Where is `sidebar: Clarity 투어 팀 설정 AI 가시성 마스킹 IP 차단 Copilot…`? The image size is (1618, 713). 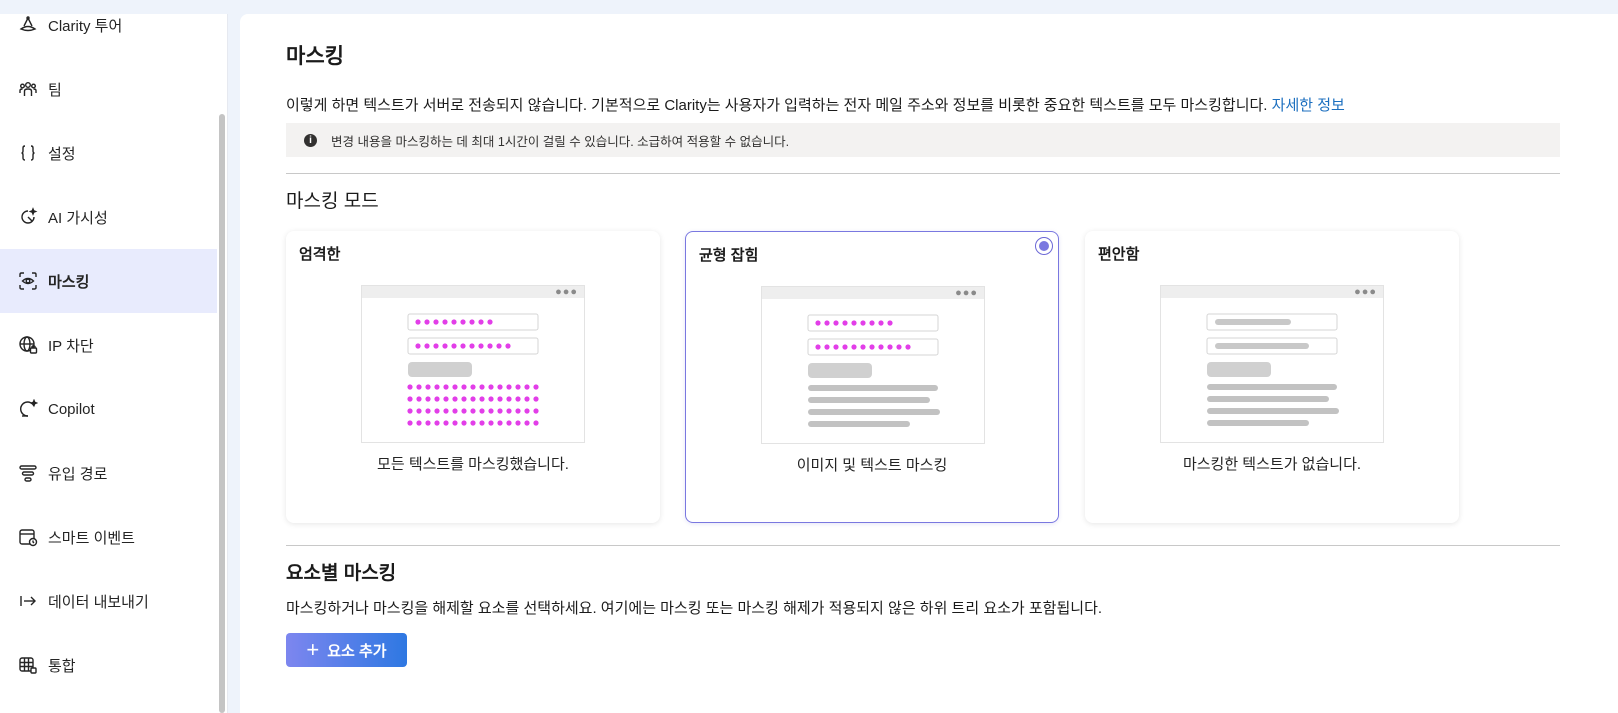
sidebar: Clarity 투어 팀 설정 AI 가시성 마스킹 IP 차단 Copilot… is located at coordinates (114, 363).